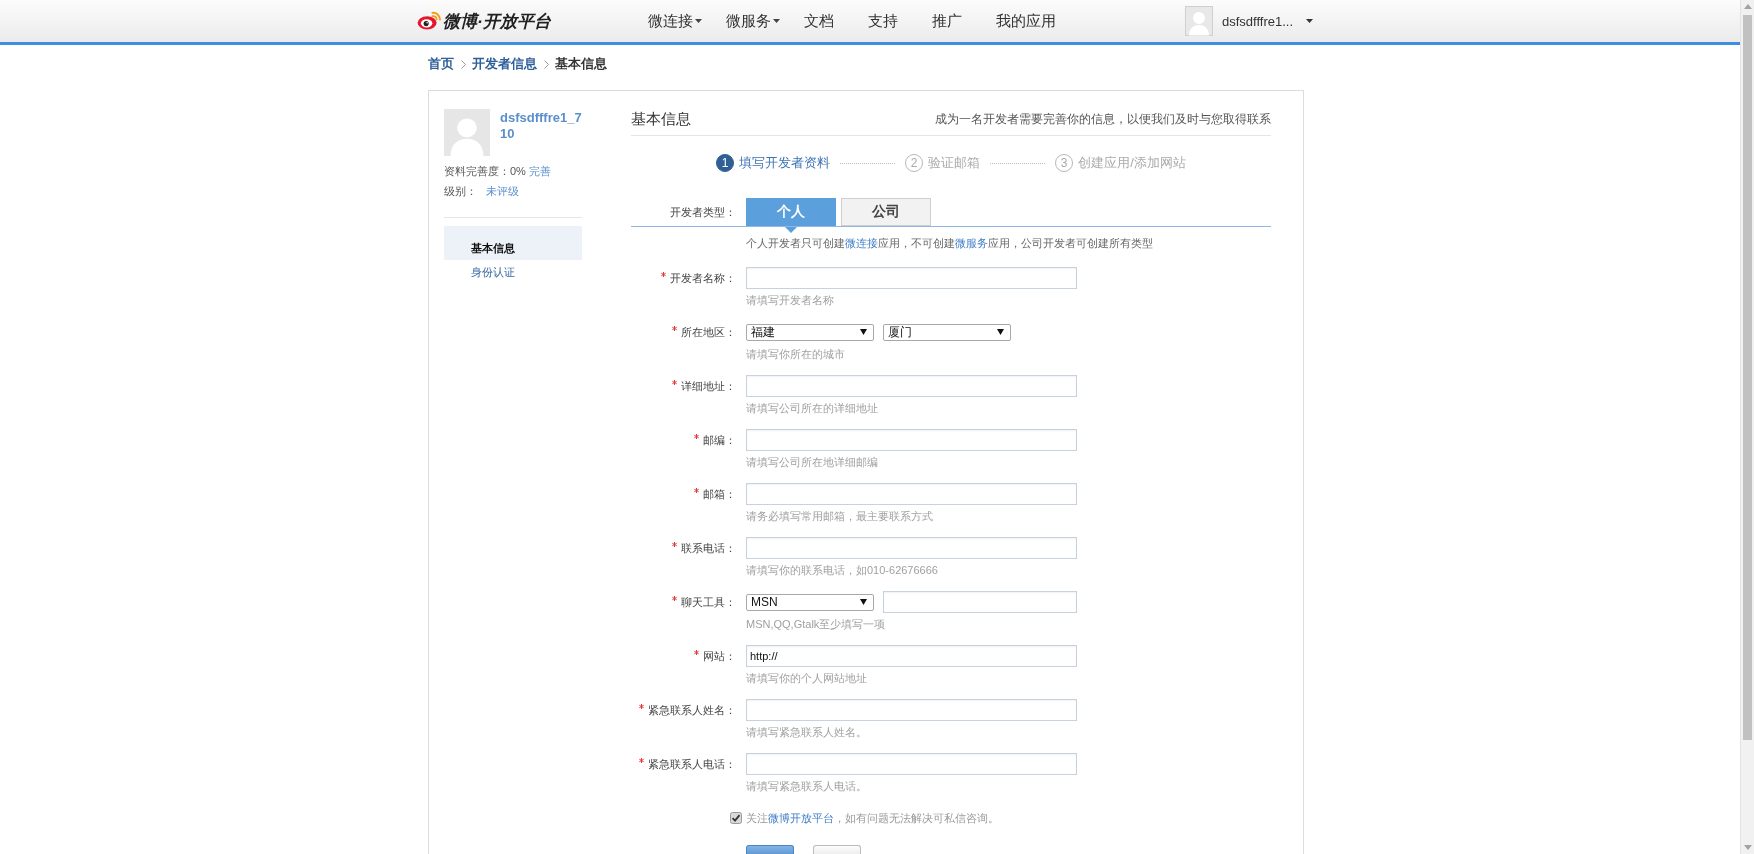  What do you see at coordinates (513, 272) in the screenshot?
I see `sidebar-menu-item: 身份认证` at bounding box center [513, 272].